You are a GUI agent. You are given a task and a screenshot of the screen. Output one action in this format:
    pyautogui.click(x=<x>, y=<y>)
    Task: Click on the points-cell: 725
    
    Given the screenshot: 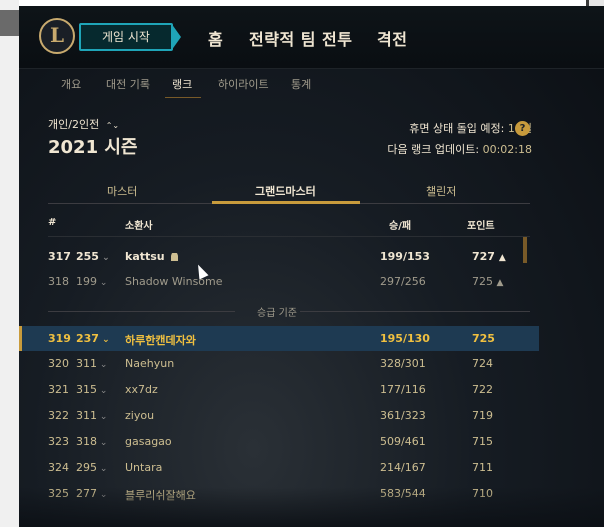 What is the action you would take?
    pyautogui.click(x=483, y=338)
    